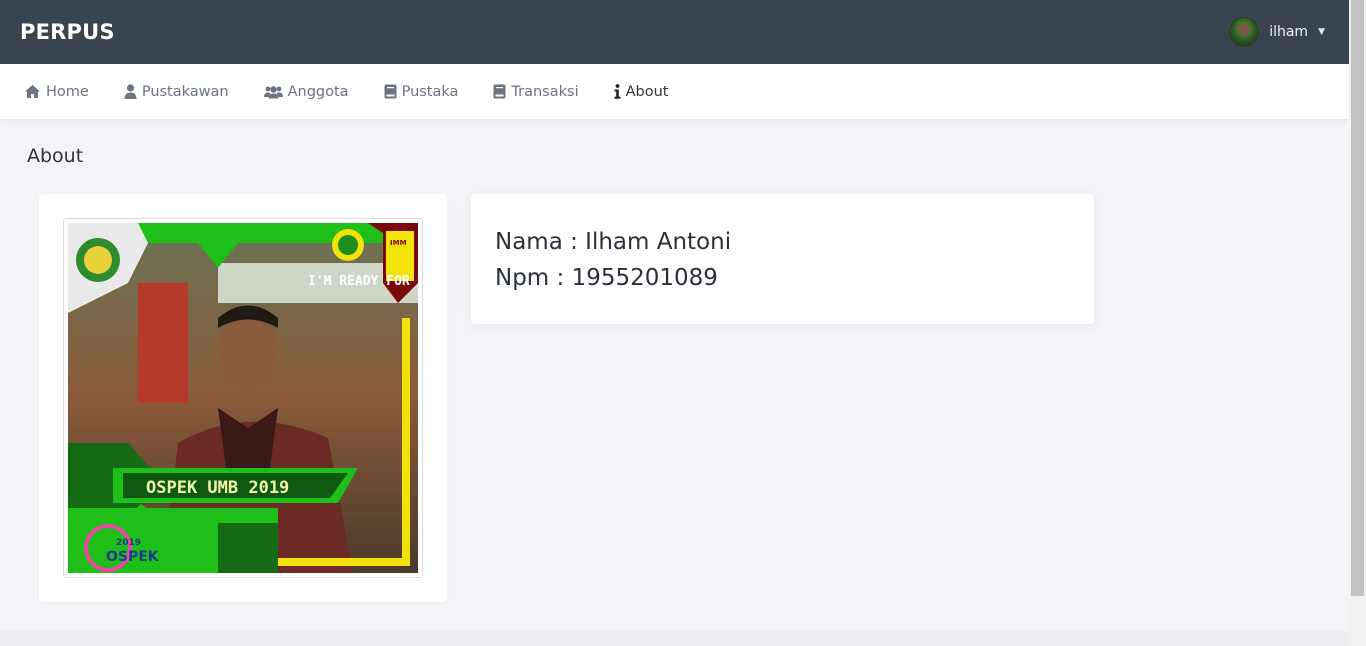 The height and width of the screenshot is (646, 1366). I want to click on chevron-down-icon: ▼, so click(1321, 32).